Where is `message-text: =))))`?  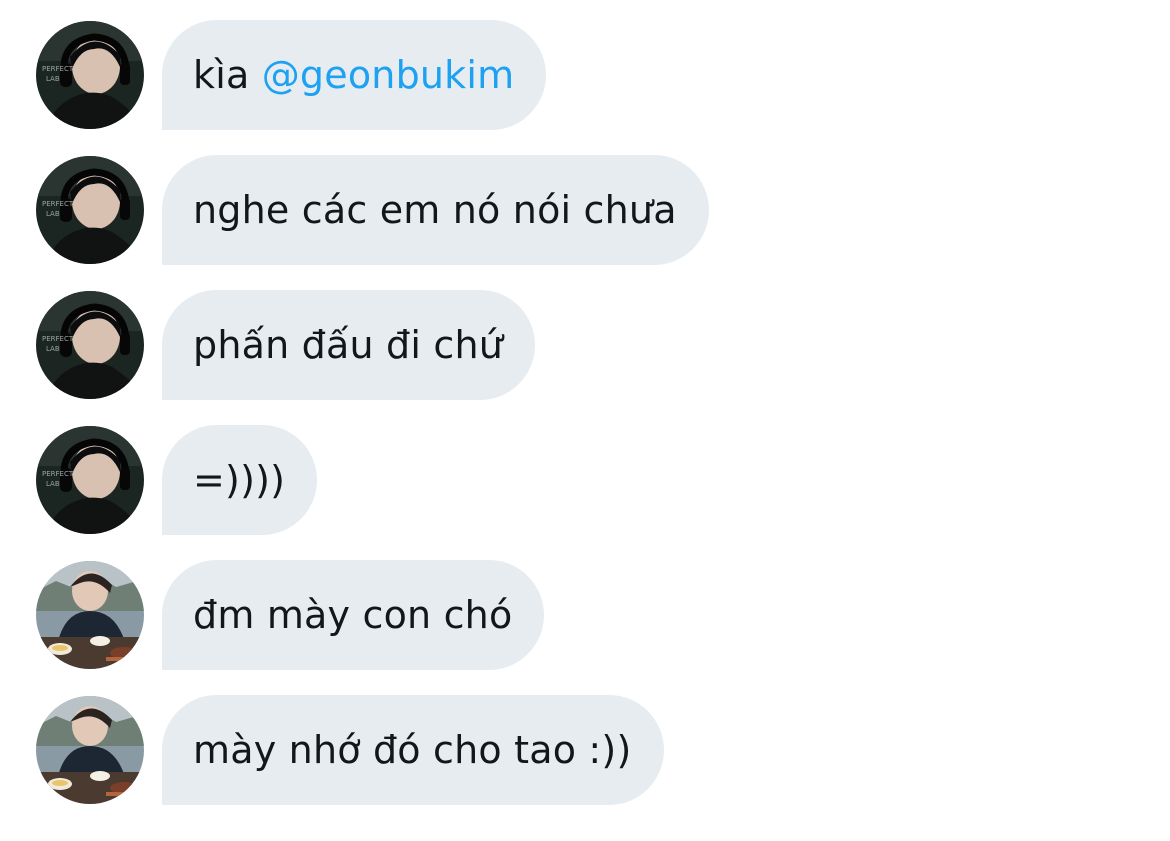 message-text: =)))) is located at coordinates (239, 480).